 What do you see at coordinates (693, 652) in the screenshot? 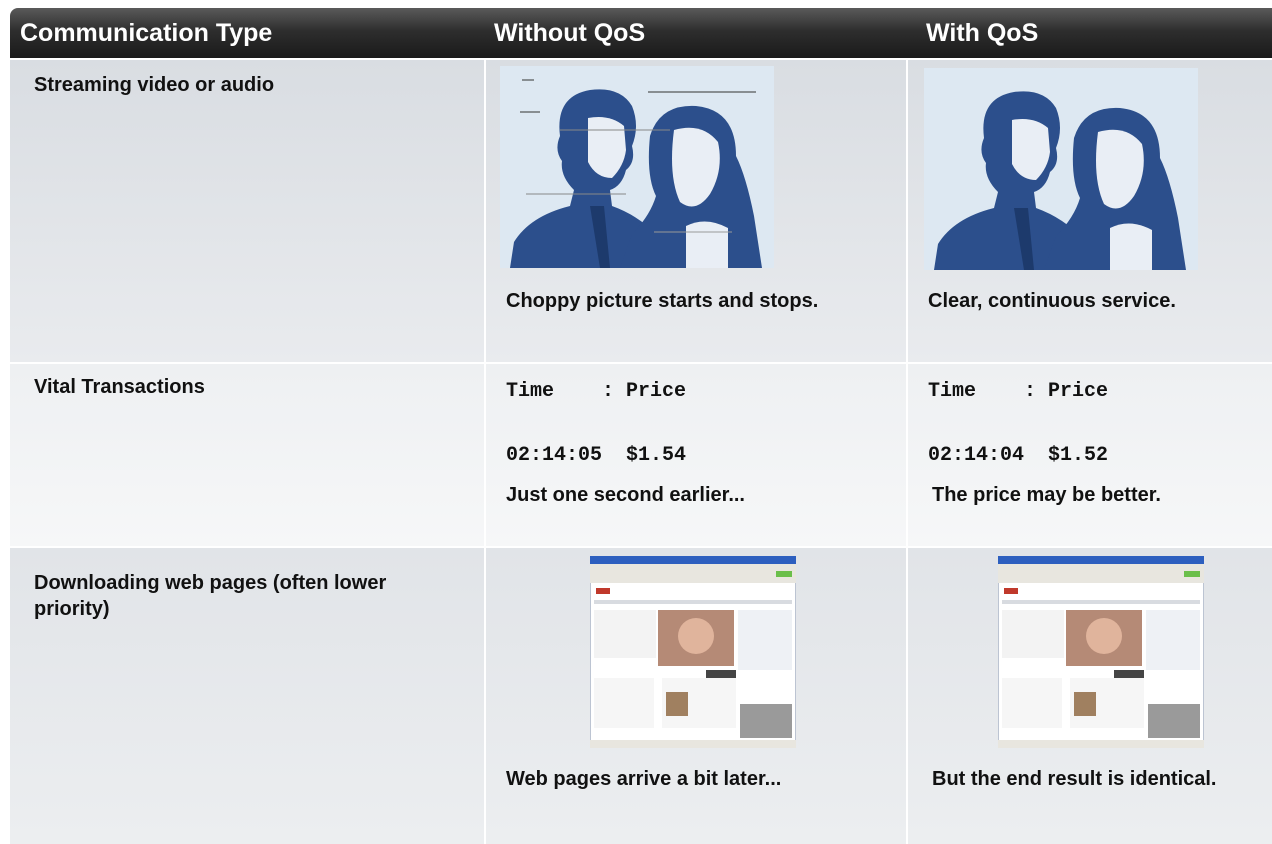
I see `webpage-screenshot-without` at bounding box center [693, 652].